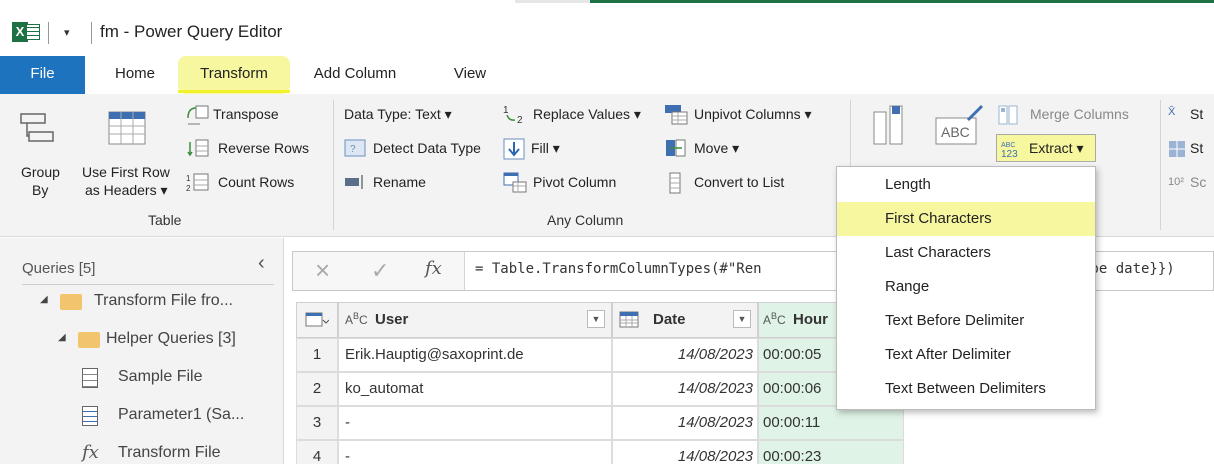 The width and height of the screenshot is (1214, 464). Describe the element at coordinates (966, 219) in the screenshot. I see `menu-item-first-characters: First Characters` at that location.